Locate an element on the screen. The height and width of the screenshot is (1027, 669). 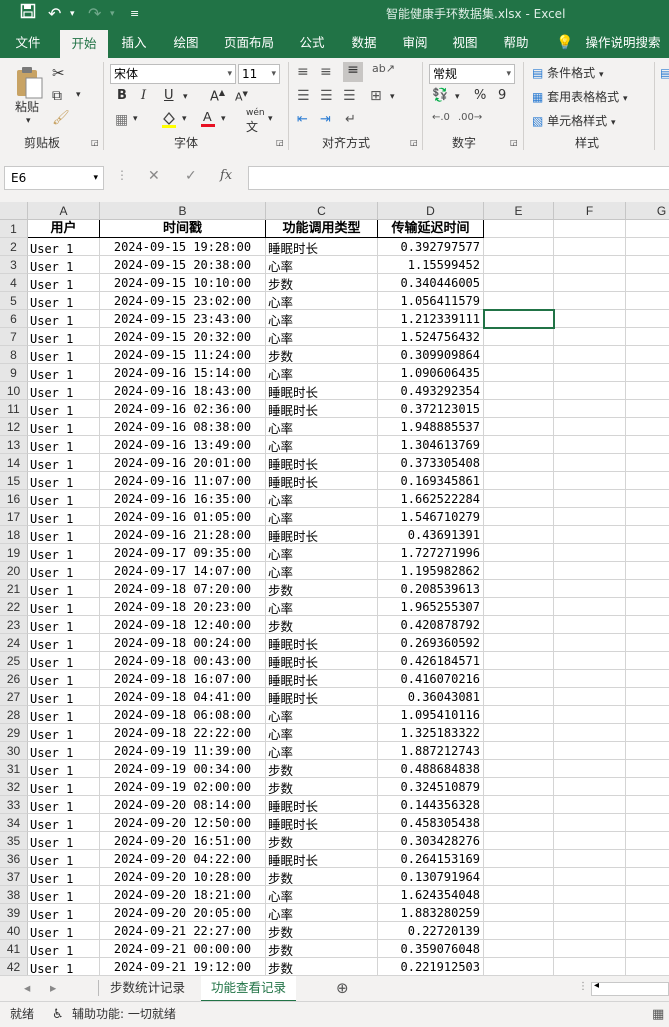
align-right-icon: ☰ is located at coordinates (349, 96).